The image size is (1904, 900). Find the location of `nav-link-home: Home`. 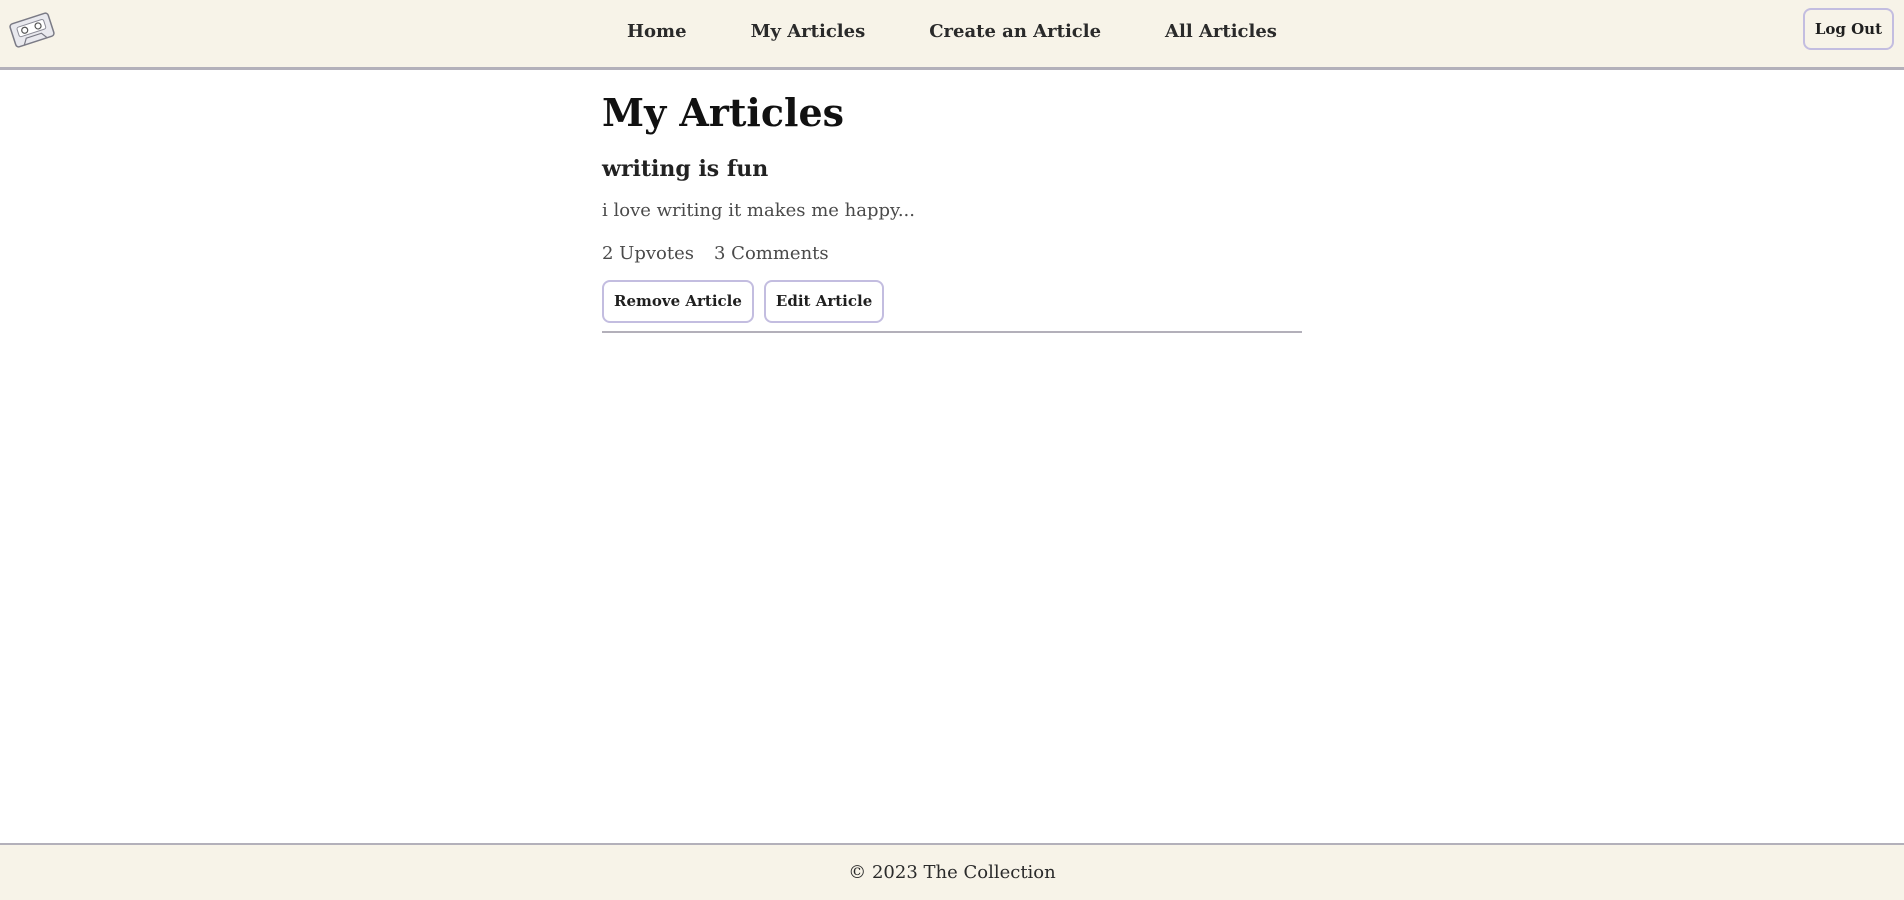

nav-link-home: Home is located at coordinates (657, 31).